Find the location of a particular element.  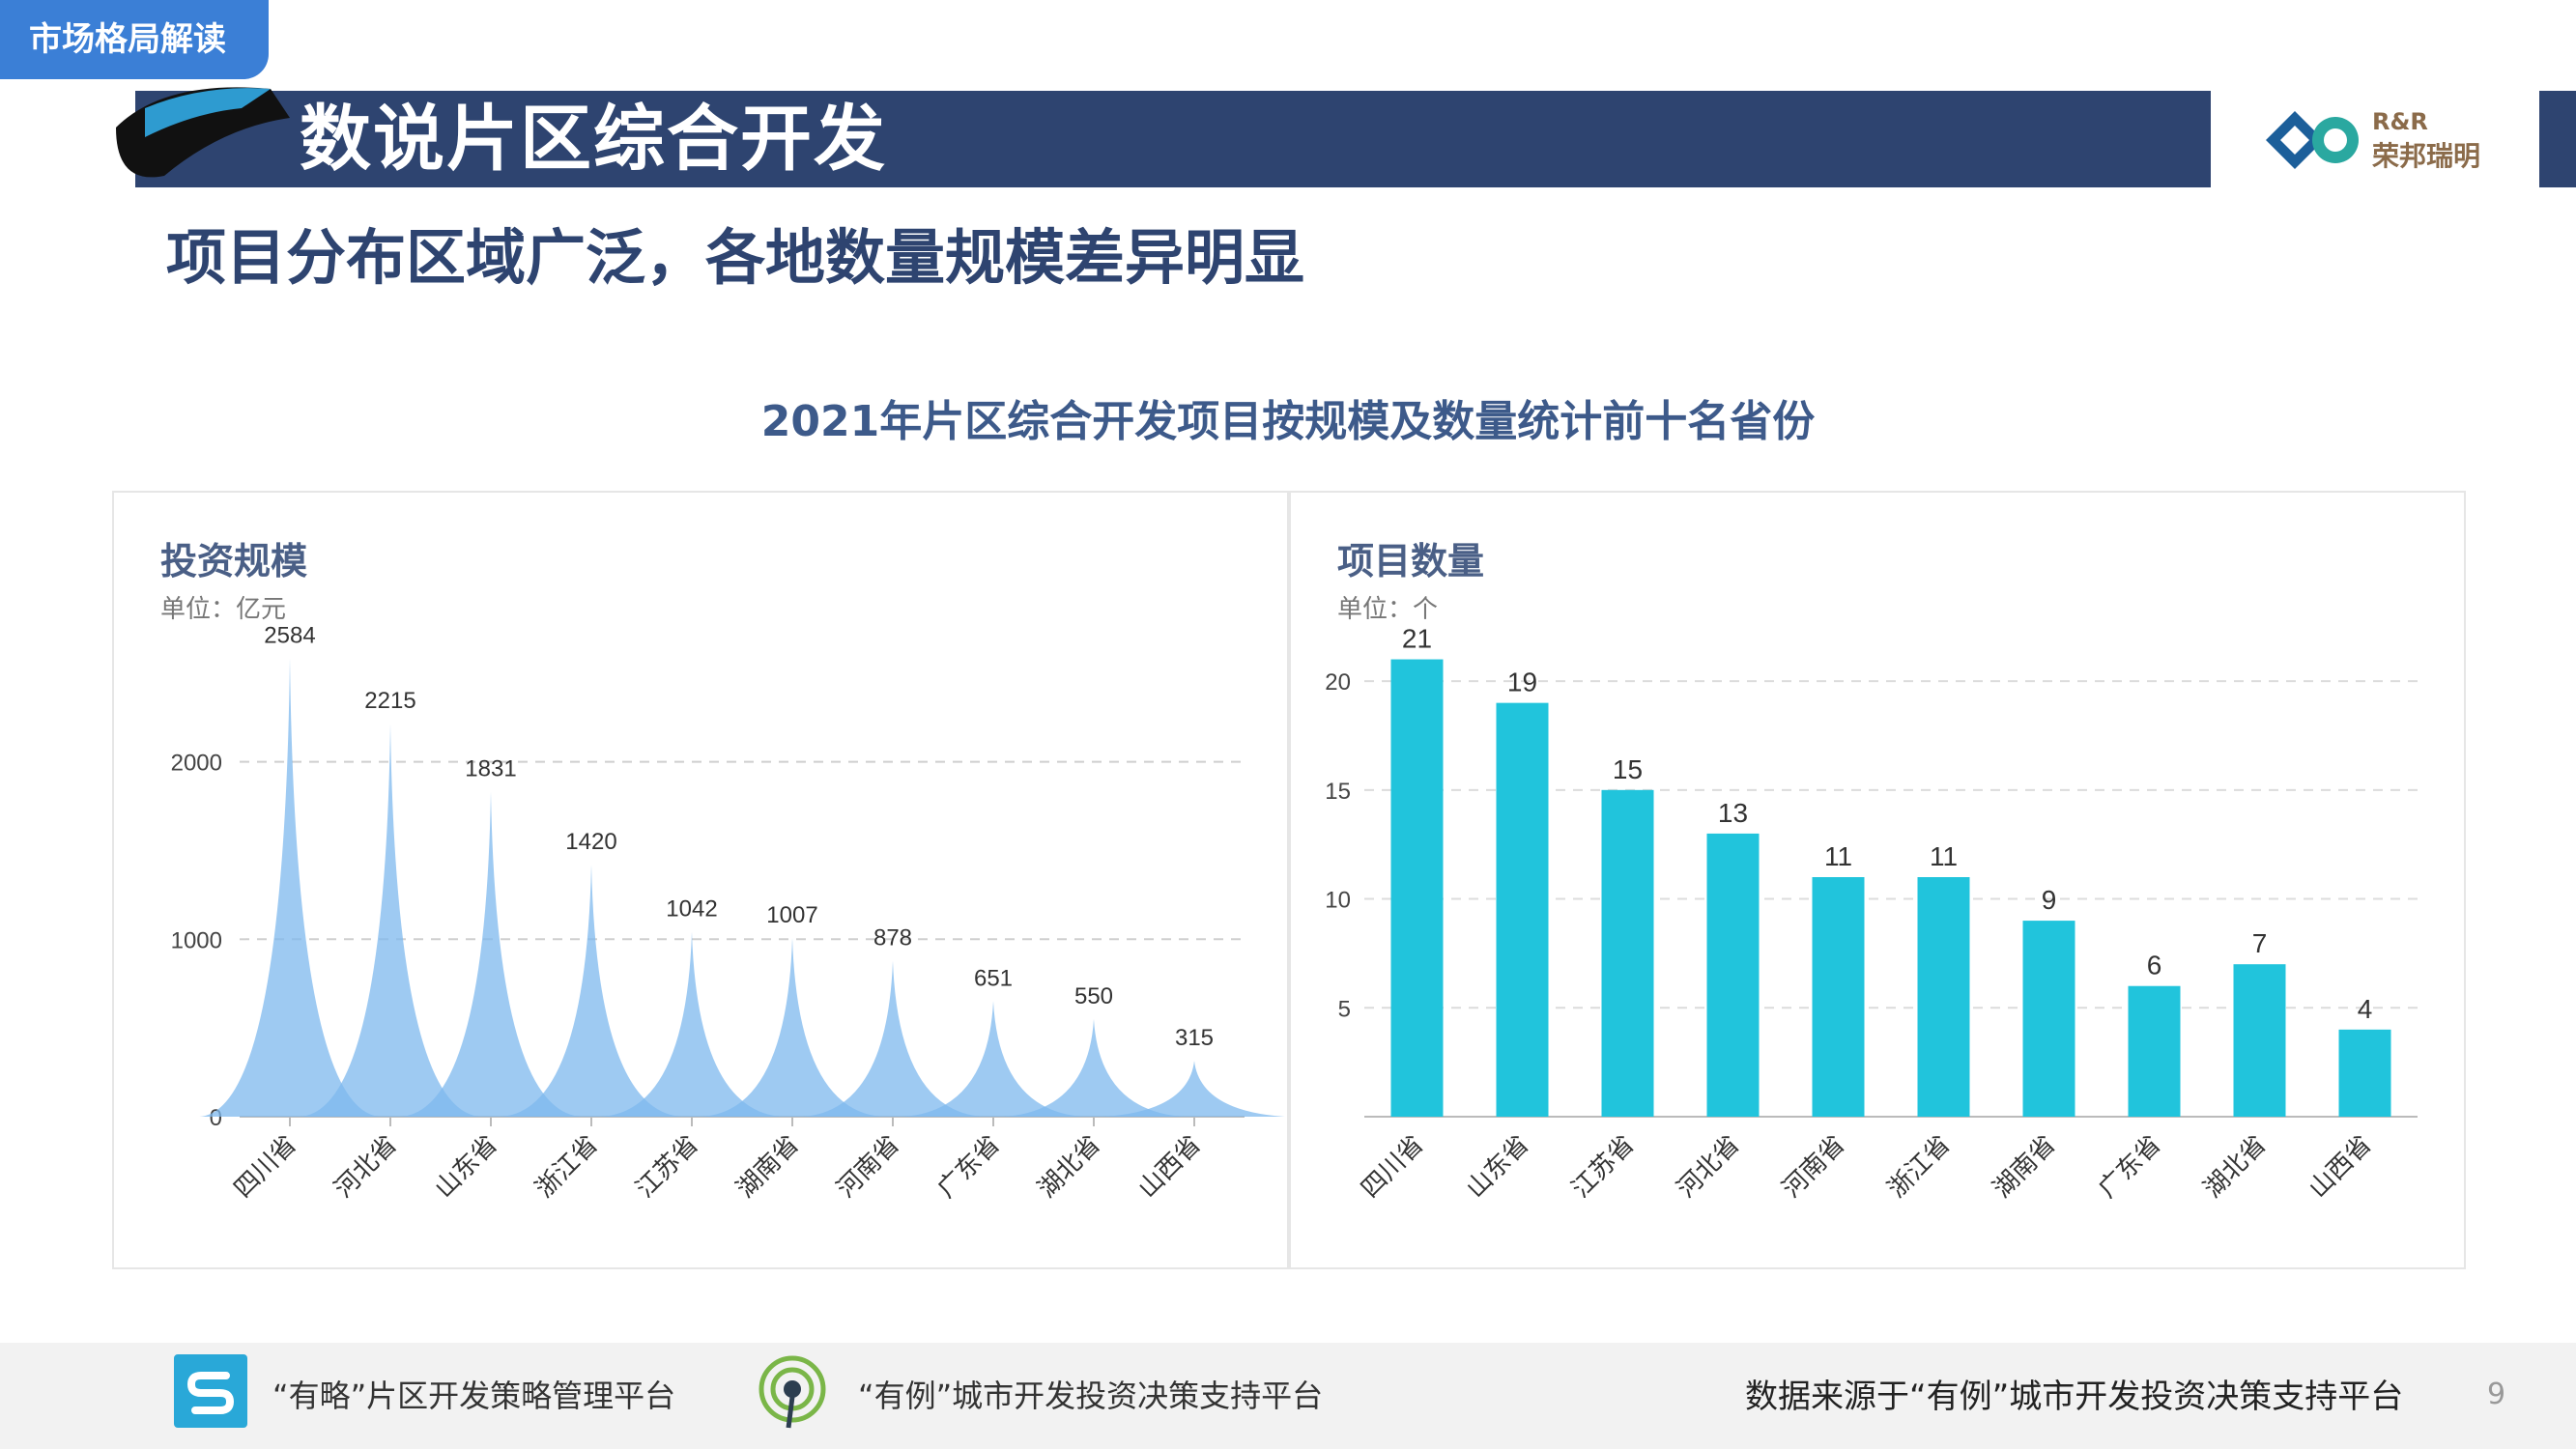

data-label: 15 is located at coordinates (1628, 769).